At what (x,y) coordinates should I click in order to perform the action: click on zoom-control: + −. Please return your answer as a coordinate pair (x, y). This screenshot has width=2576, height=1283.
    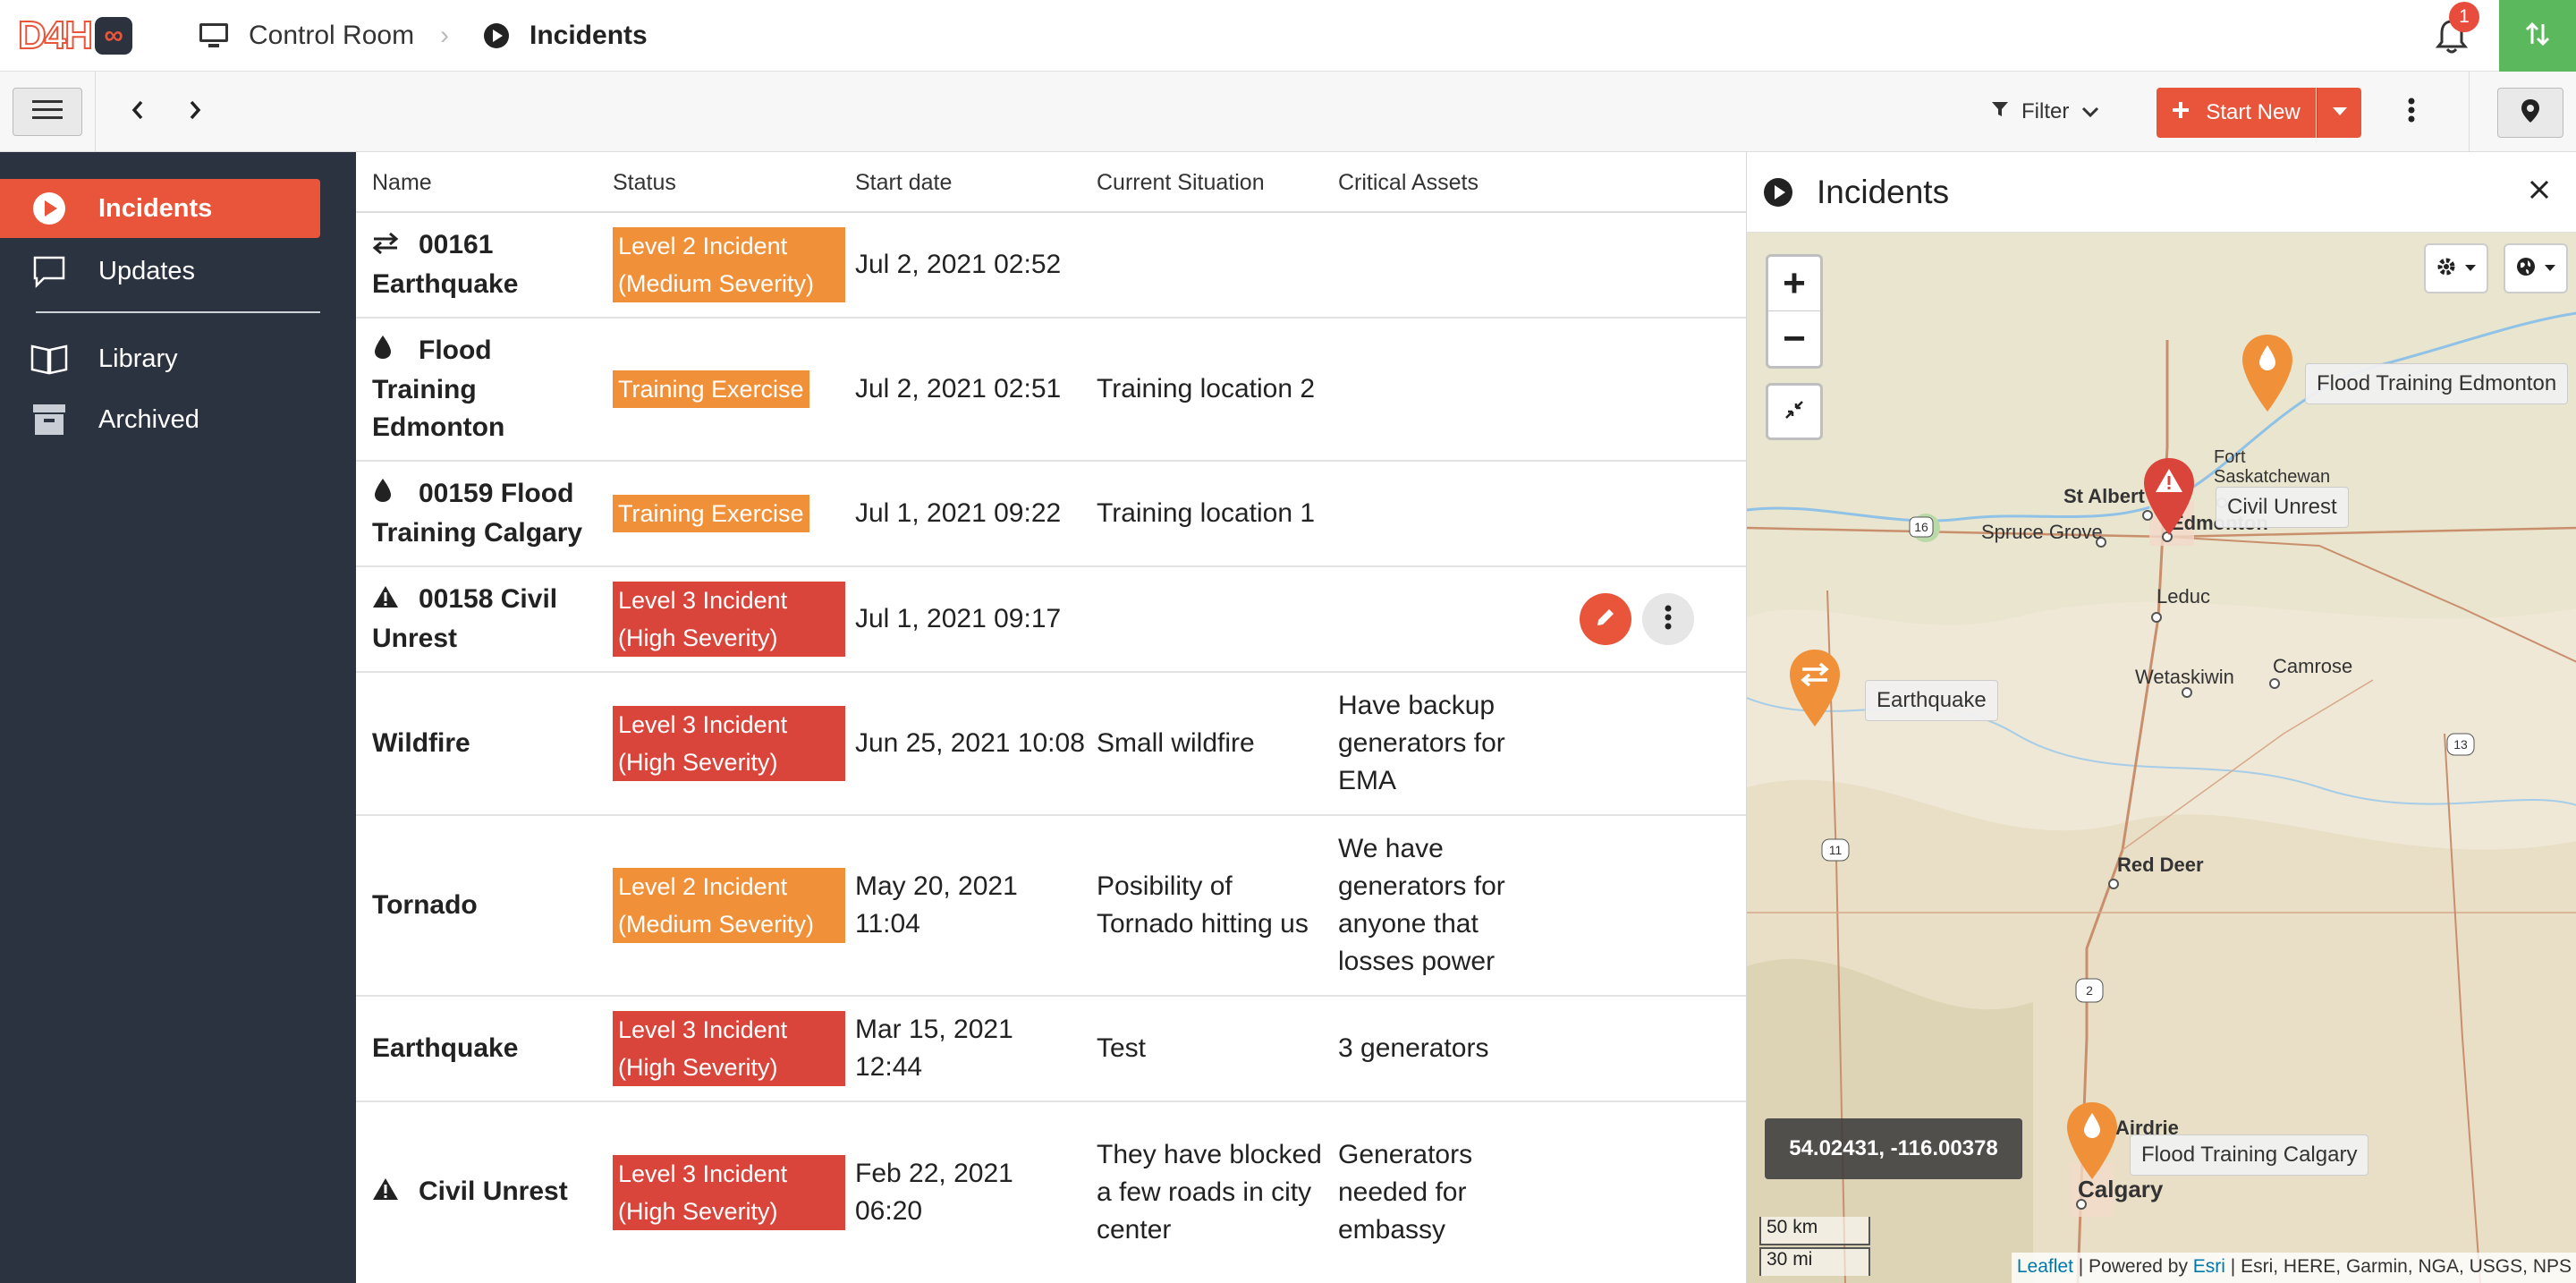
    Looking at the image, I should click on (1794, 311).